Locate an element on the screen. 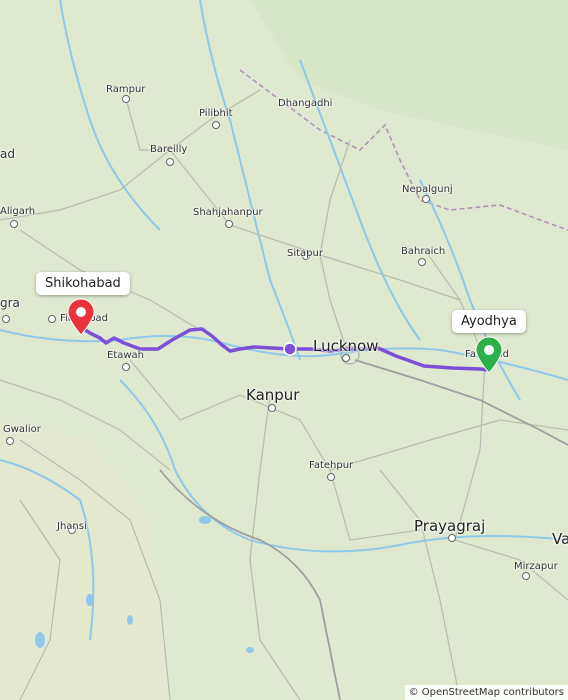 The image size is (568, 700). prayagraj-dot is located at coordinates (452, 538).